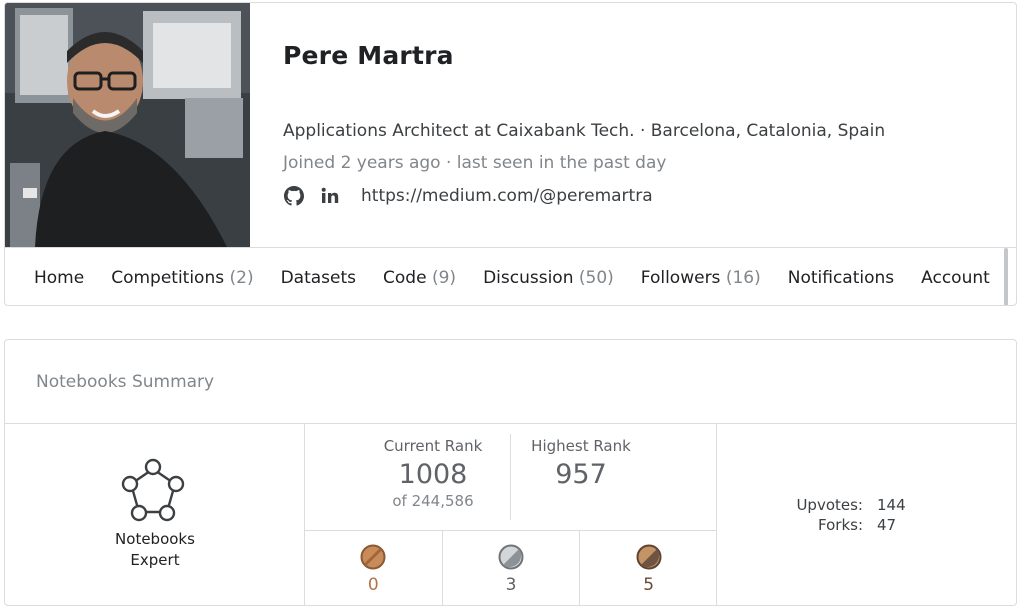 The width and height of the screenshot is (1024, 614). I want to click on tab-label: Account, so click(955, 277).